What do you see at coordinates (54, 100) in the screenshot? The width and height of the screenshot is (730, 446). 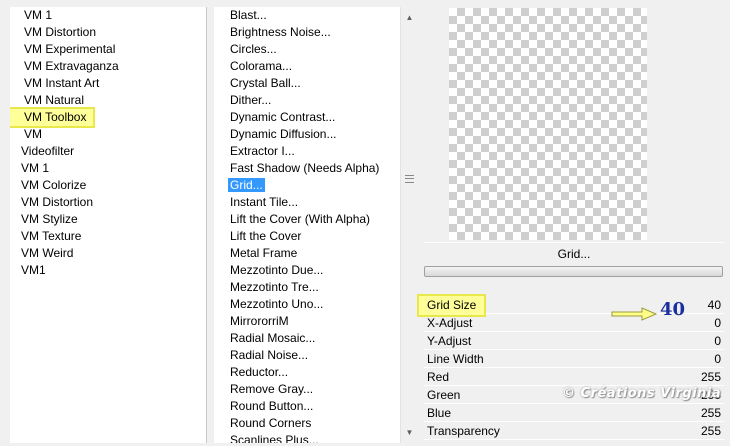 I see `category-item-label: VM Natural` at bounding box center [54, 100].